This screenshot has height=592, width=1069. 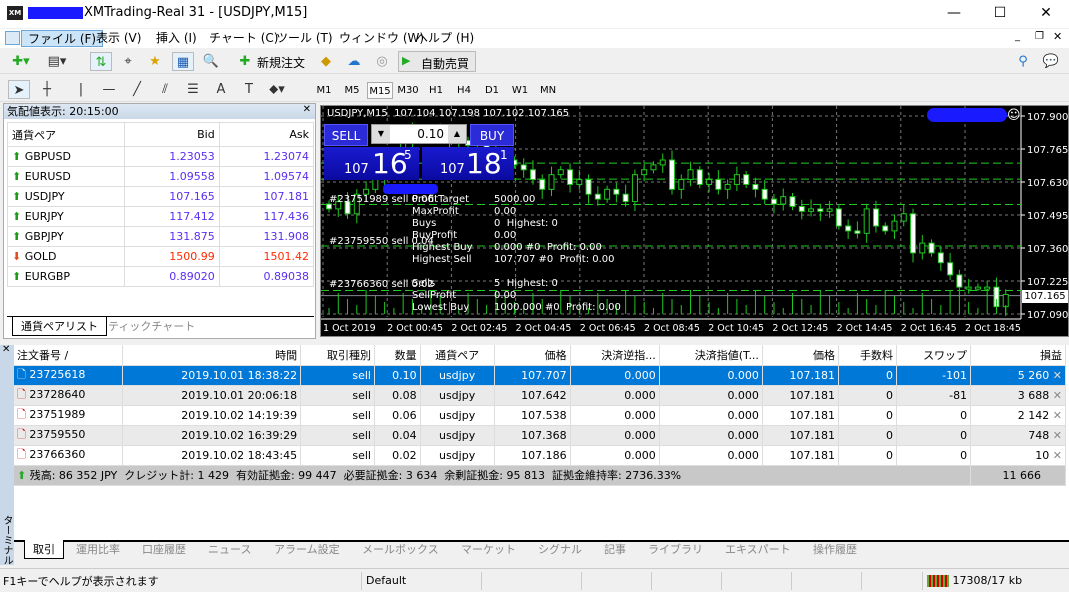 I want to click on timeframe-h1: H1, so click(x=436, y=90).